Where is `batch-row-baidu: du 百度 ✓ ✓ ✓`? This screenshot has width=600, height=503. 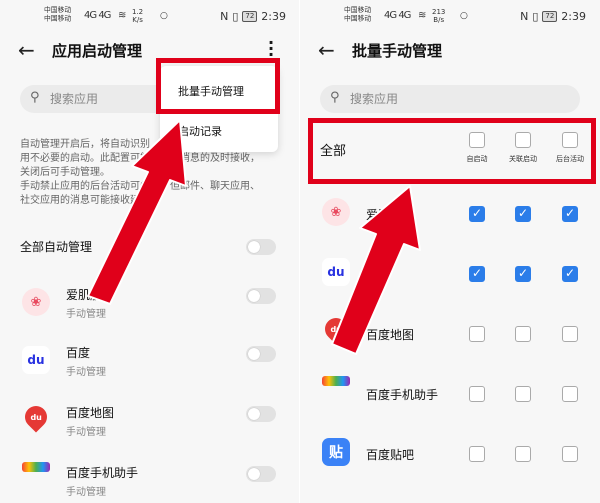 batch-row-baidu: du 百度 ✓ ✓ ✓ is located at coordinates (450, 276).